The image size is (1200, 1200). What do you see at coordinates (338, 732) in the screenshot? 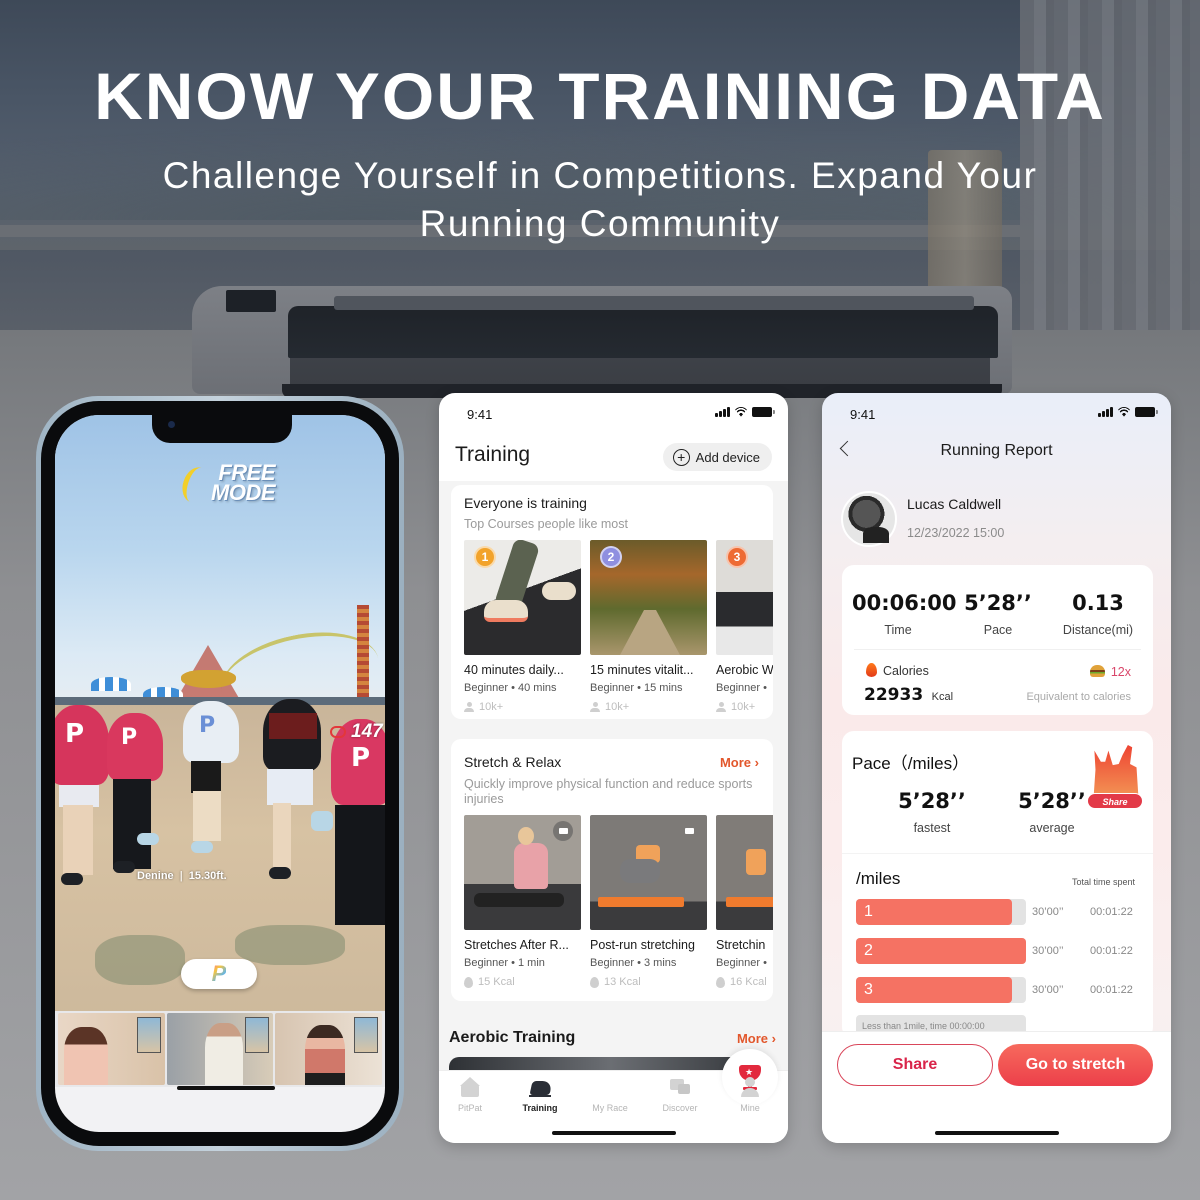
I see `heart-rate-icon` at bounding box center [338, 732].